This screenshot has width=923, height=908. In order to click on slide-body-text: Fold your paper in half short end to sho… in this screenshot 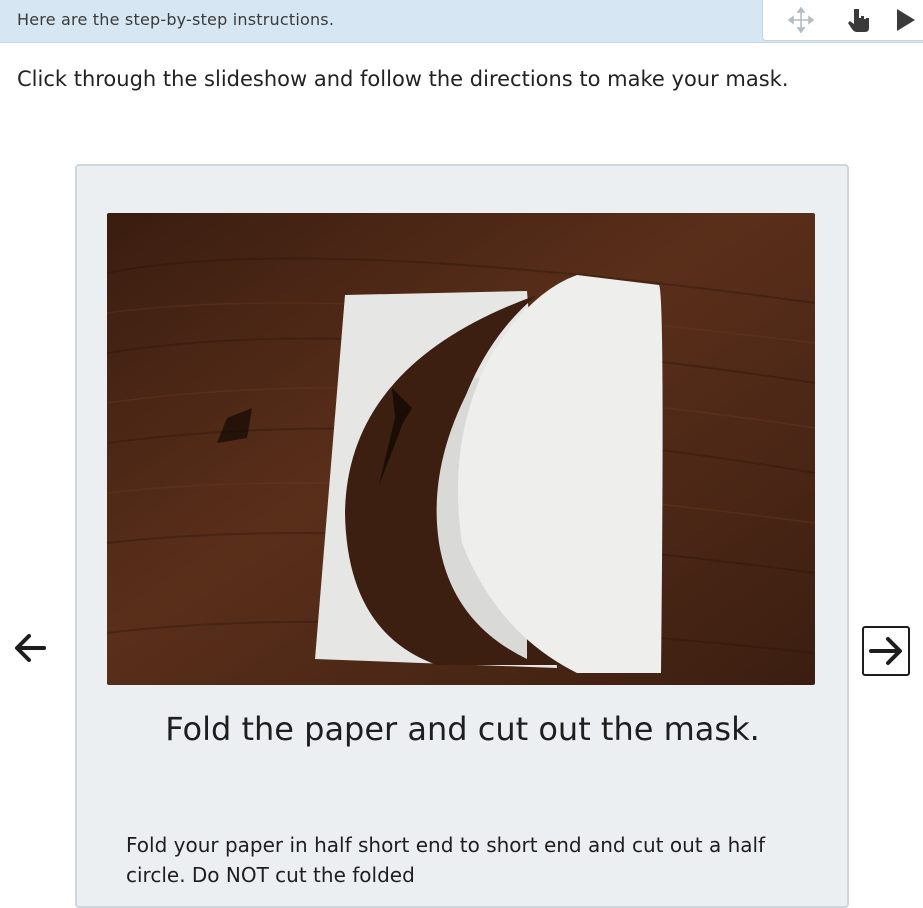, I will do `click(446, 860)`.